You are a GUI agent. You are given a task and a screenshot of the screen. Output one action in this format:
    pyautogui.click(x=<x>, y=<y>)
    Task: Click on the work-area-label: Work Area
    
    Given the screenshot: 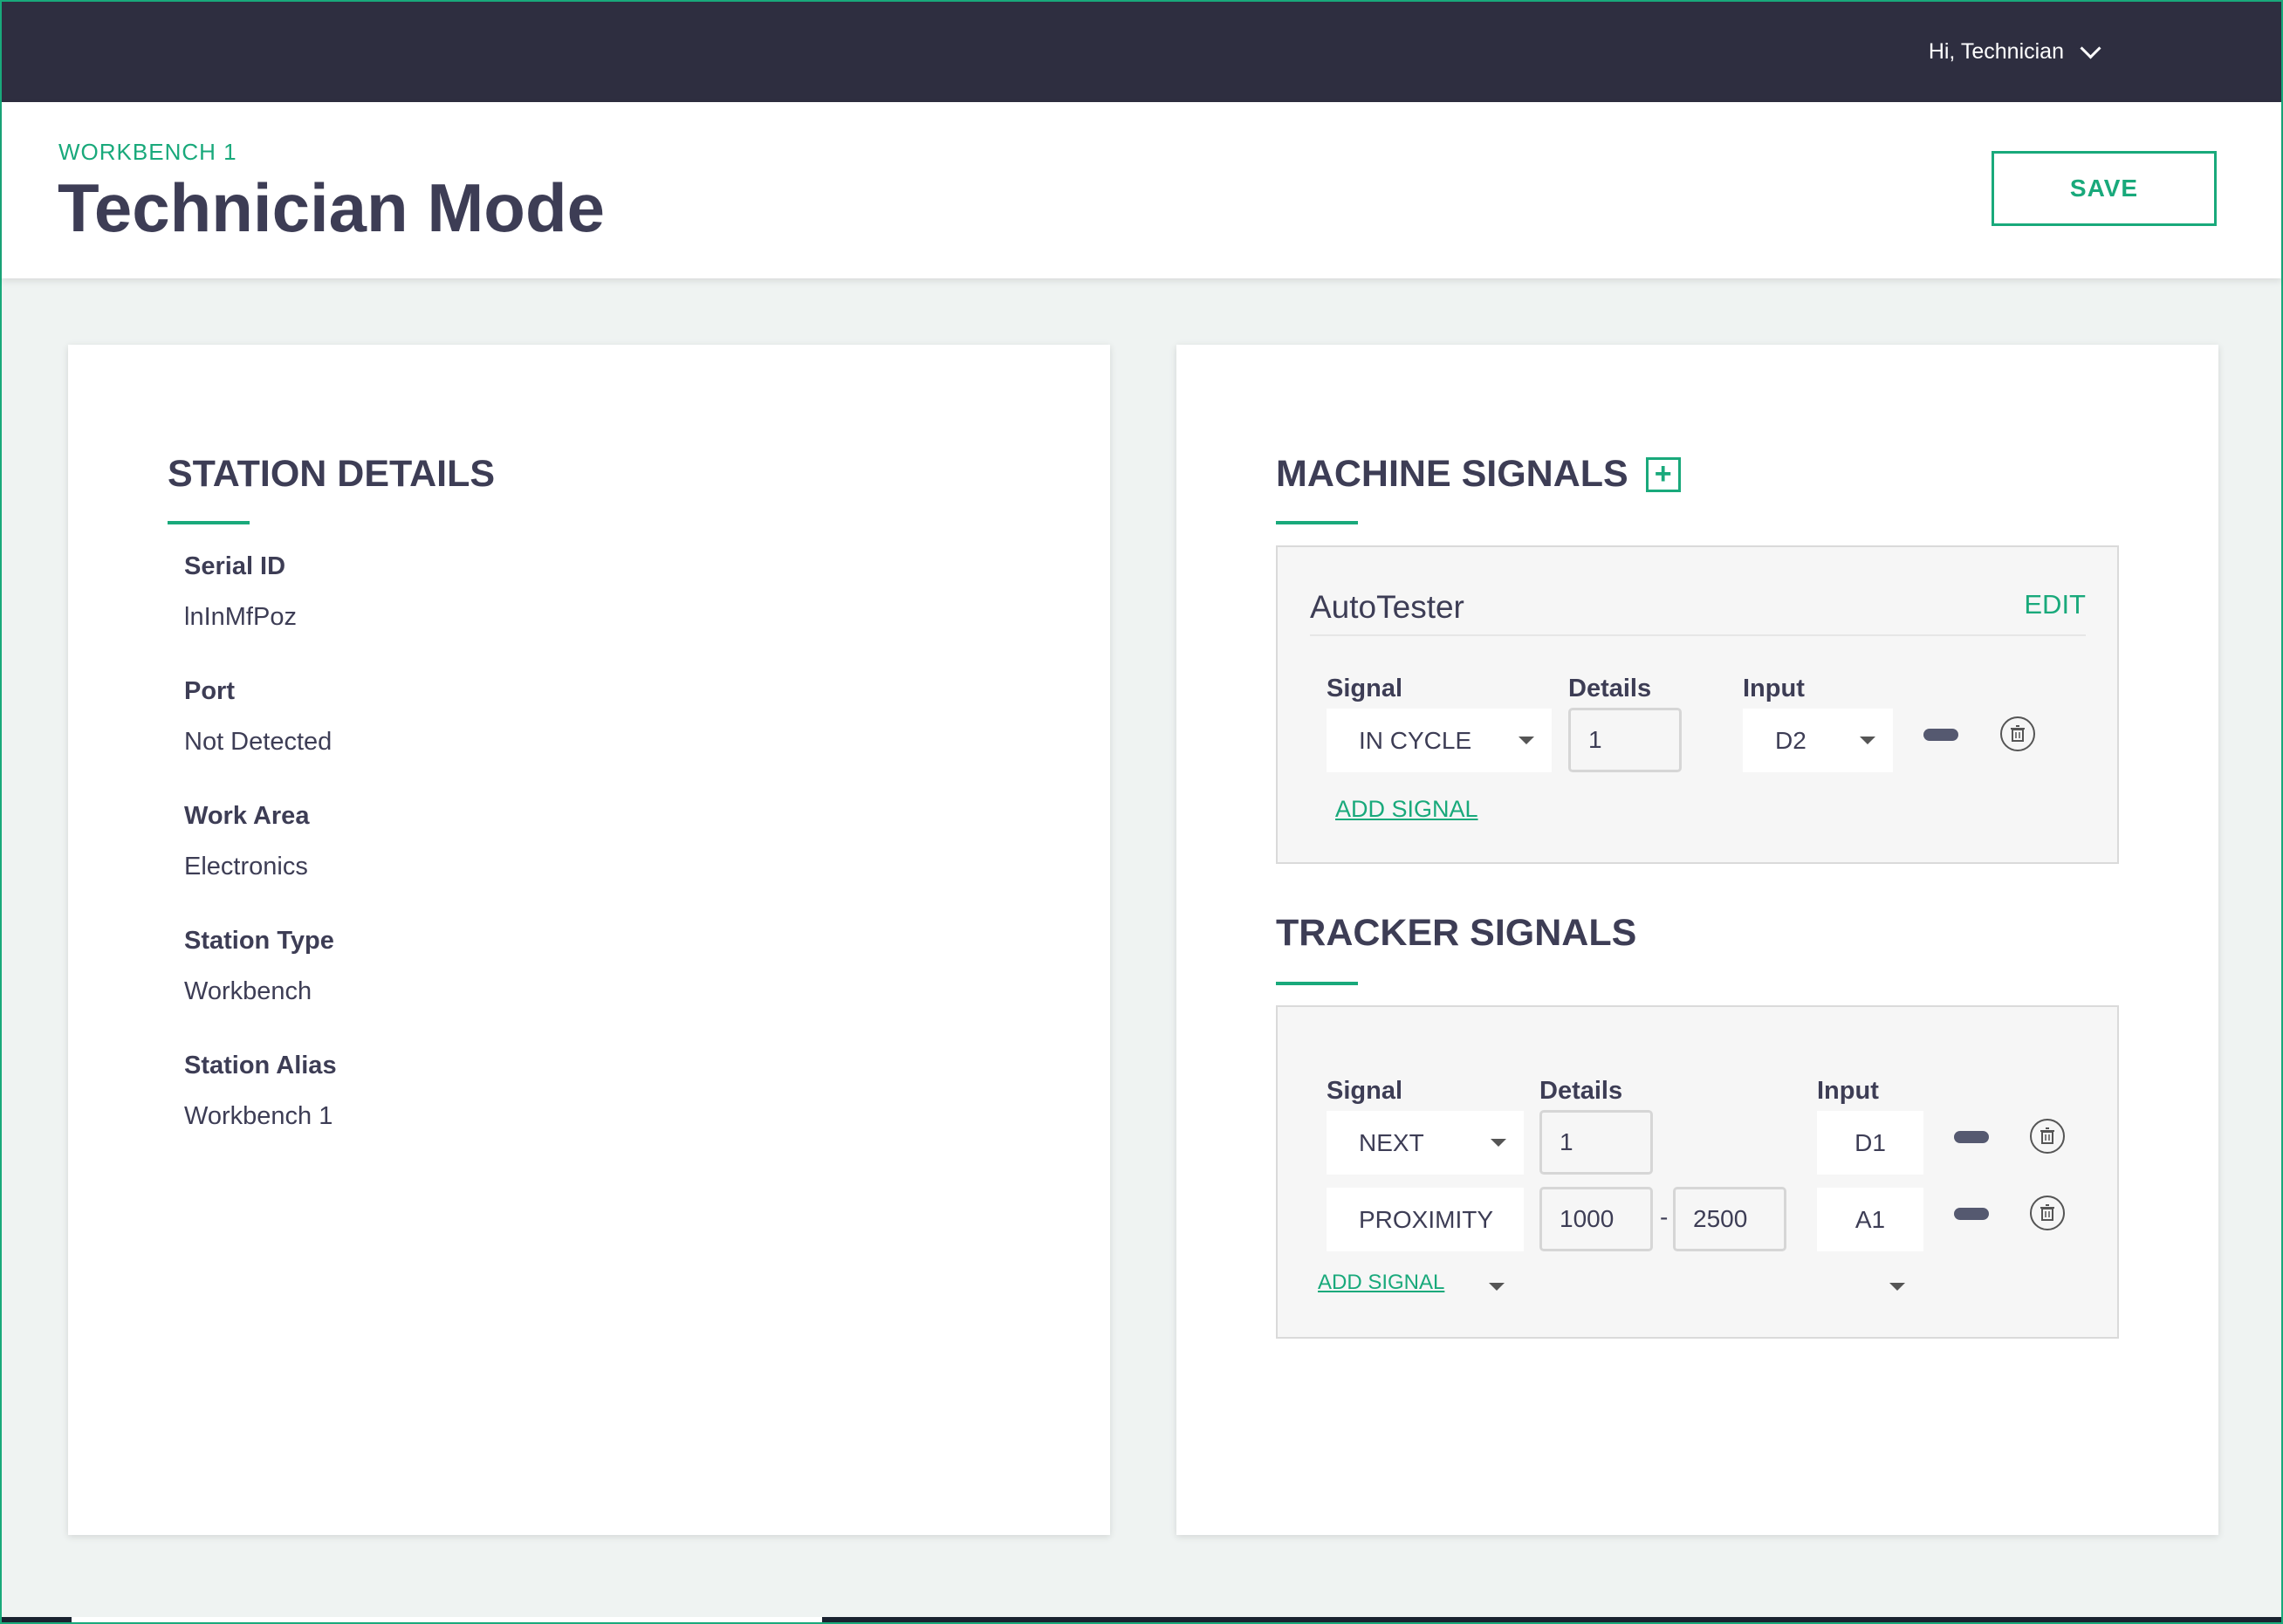 What is the action you would take?
    pyautogui.click(x=247, y=816)
    